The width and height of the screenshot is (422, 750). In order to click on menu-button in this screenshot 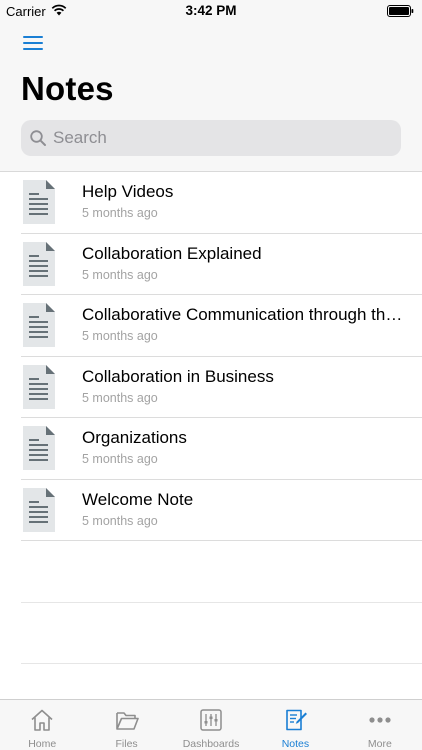, I will do `click(33, 43)`.